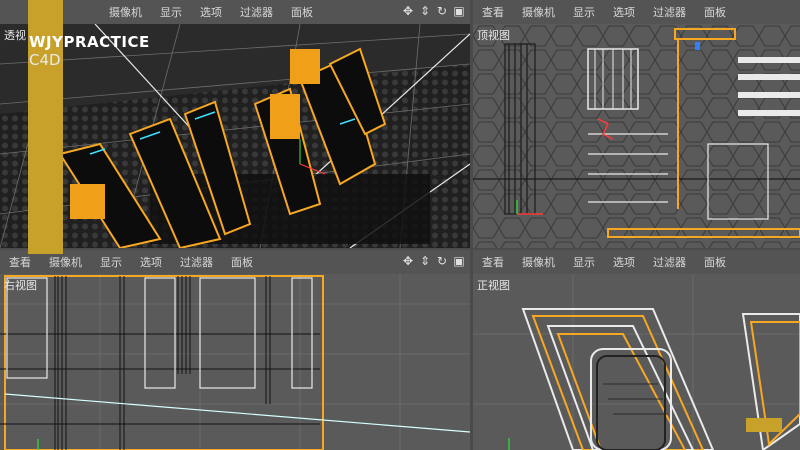 The width and height of the screenshot is (800, 450). I want to click on viewport-label: 透视, so click(15, 35).